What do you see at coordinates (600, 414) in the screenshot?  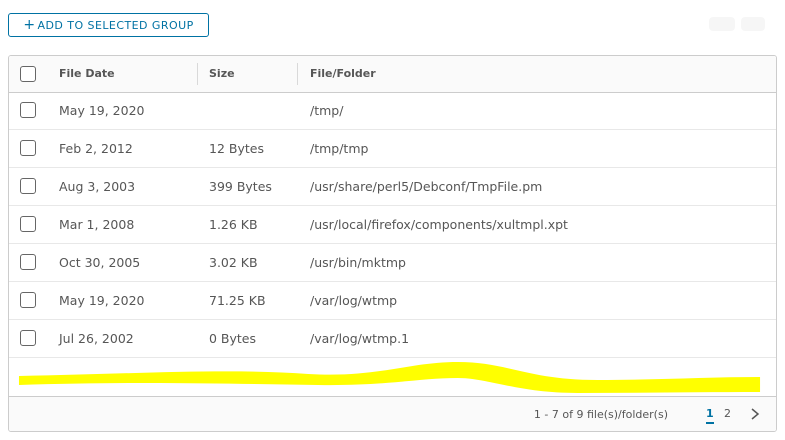 I see `pagination-info: 1 - 7 of 9 file(s)/folder(s)` at bounding box center [600, 414].